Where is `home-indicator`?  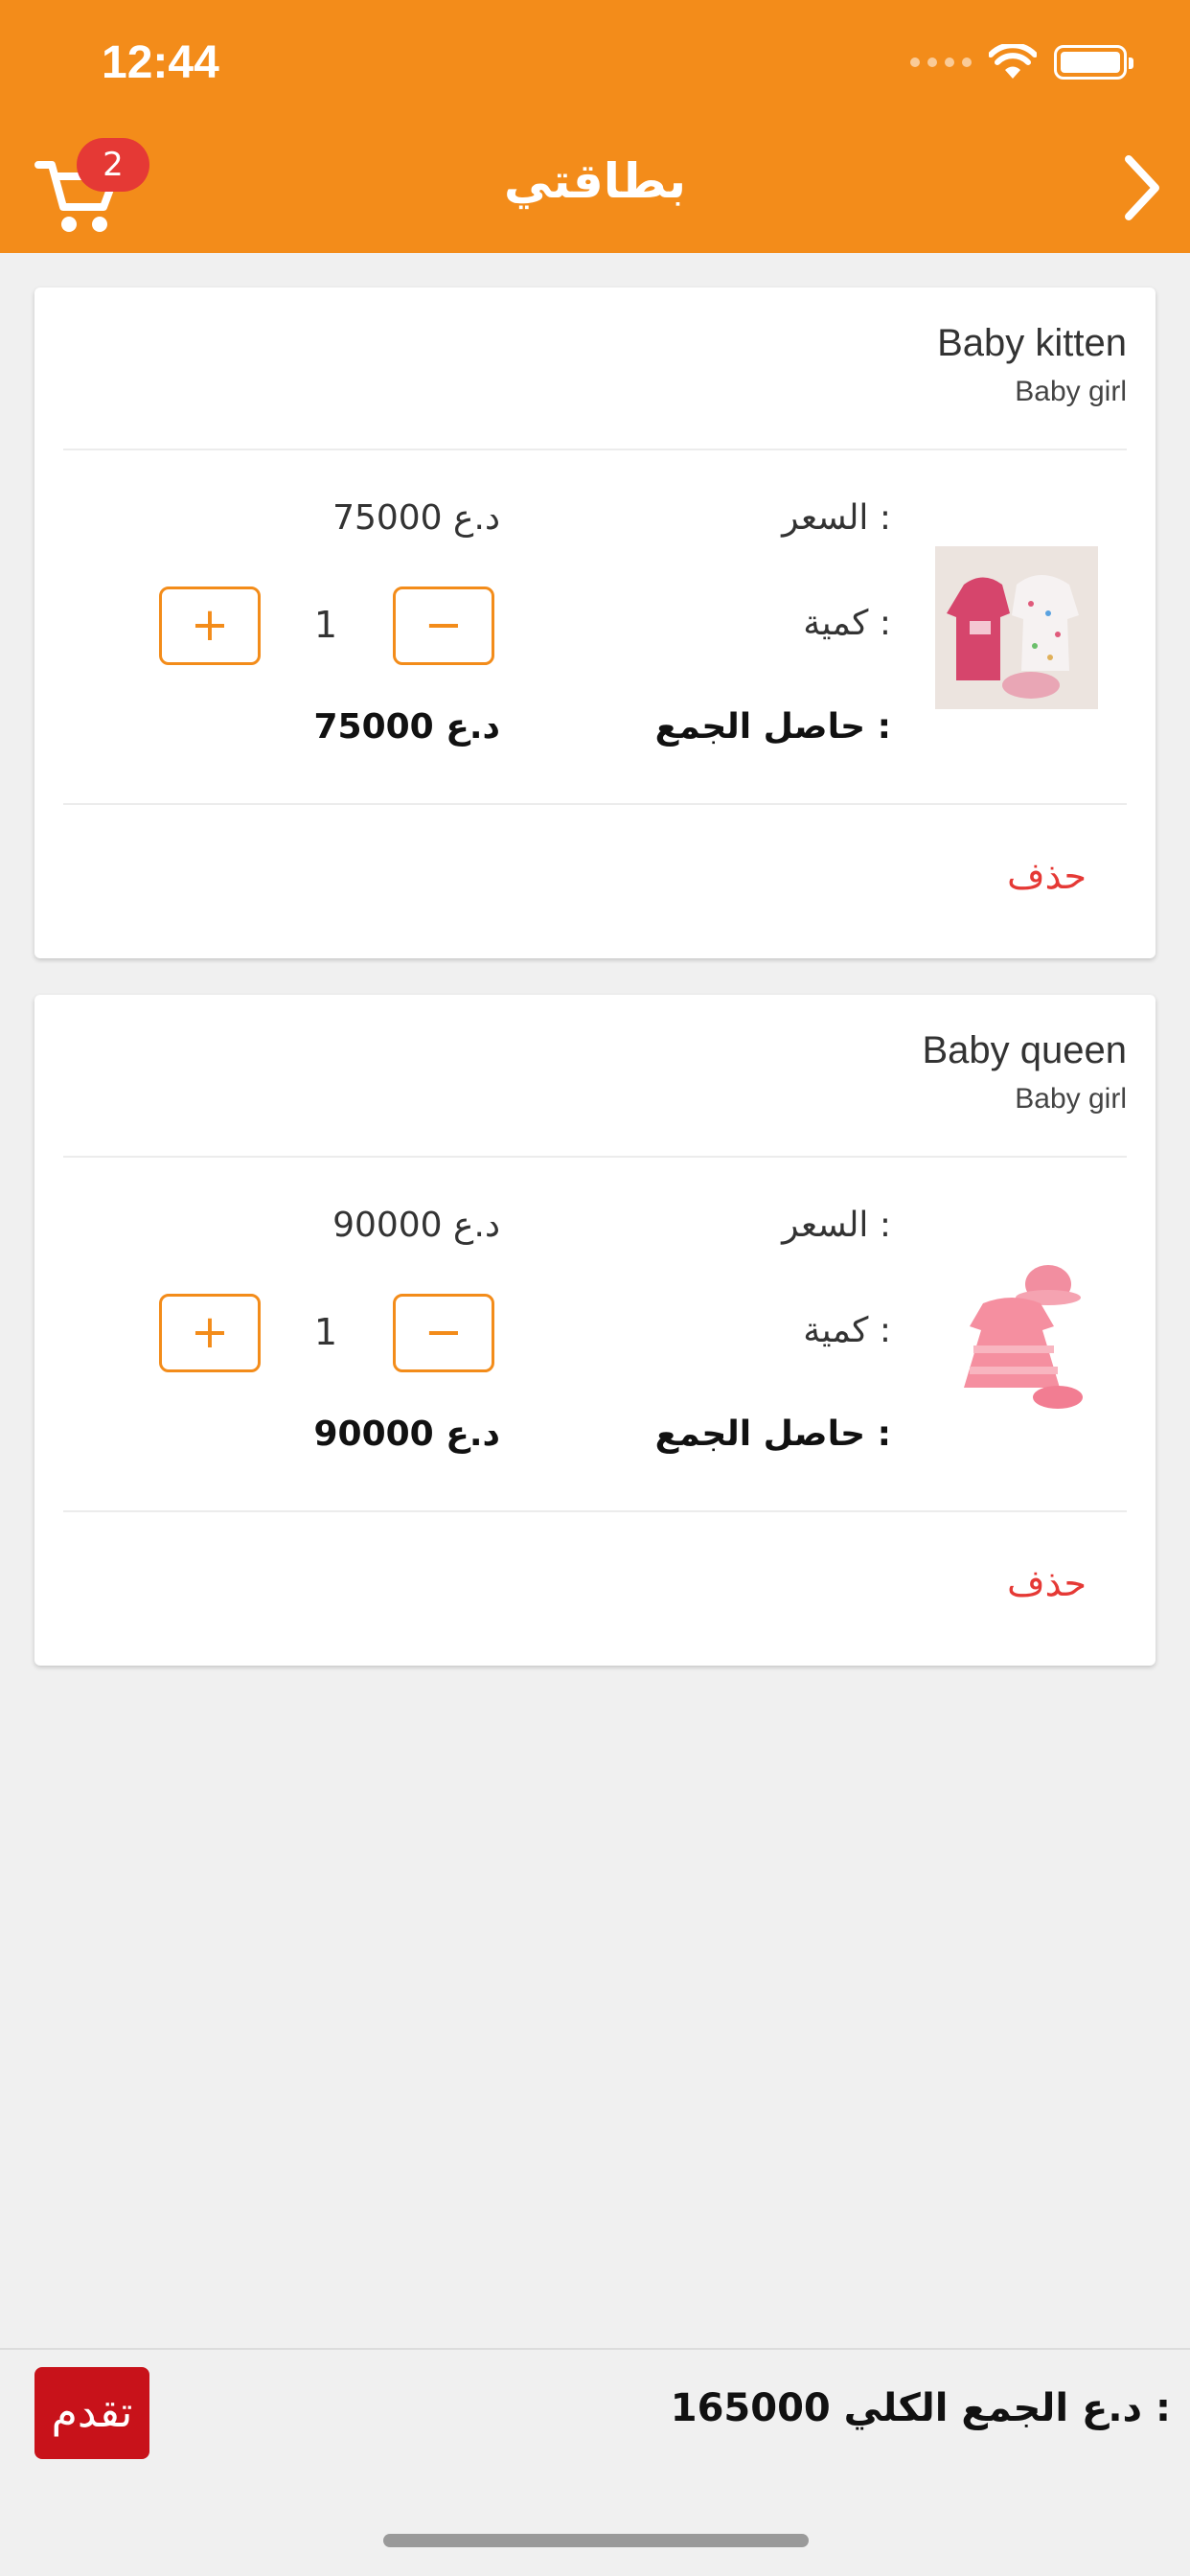
home-indicator is located at coordinates (596, 2540).